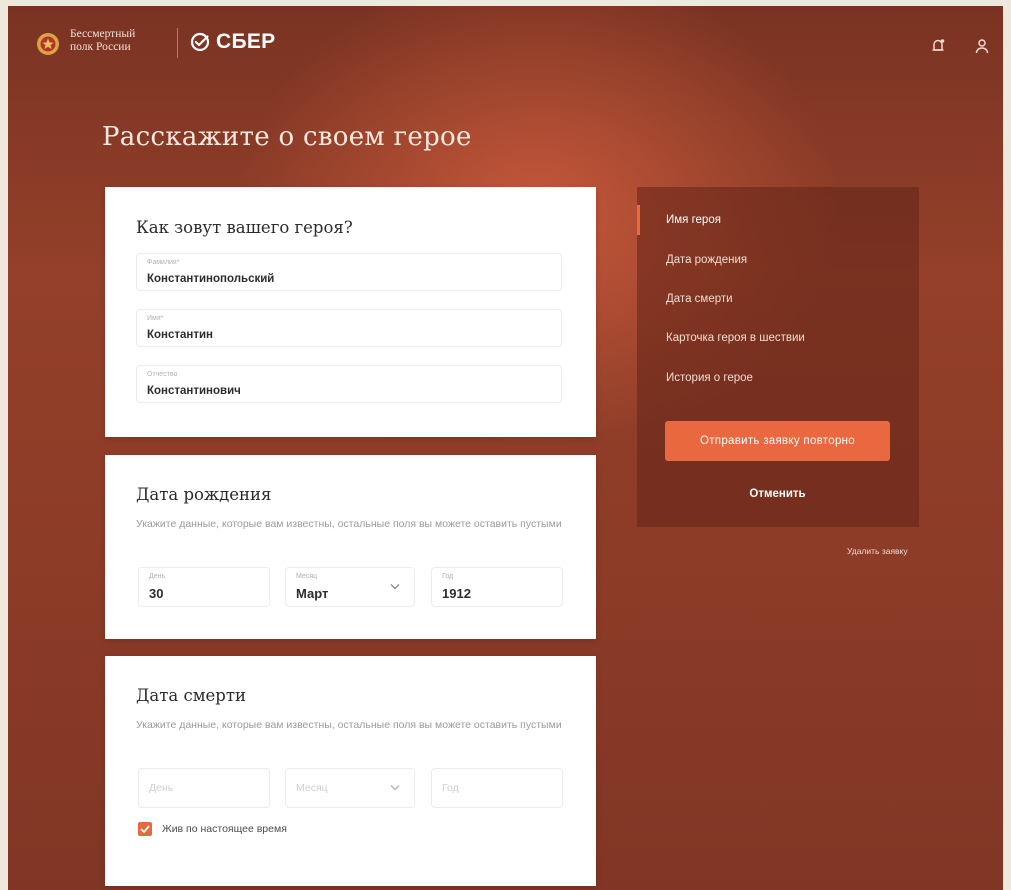 This screenshot has width=1011, height=890. What do you see at coordinates (312, 593) in the screenshot?
I see `birth-month-value: Март` at bounding box center [312, 593].